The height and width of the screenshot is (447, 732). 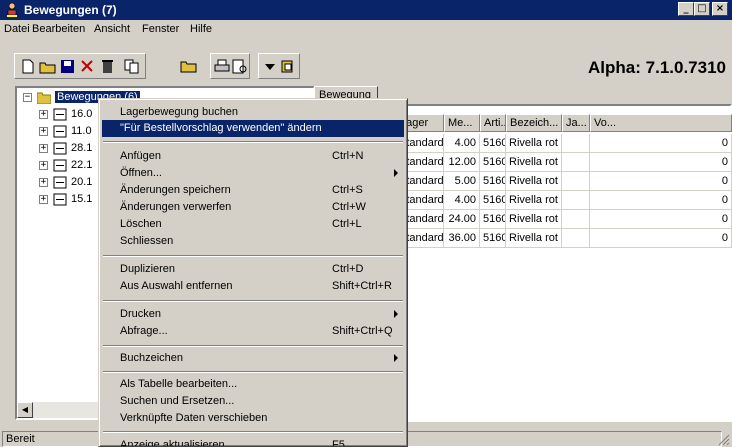 What do you see at coordinates (720, 9) in the screenshot?
I see `close-button: ×` at bounding box center [720, 9].